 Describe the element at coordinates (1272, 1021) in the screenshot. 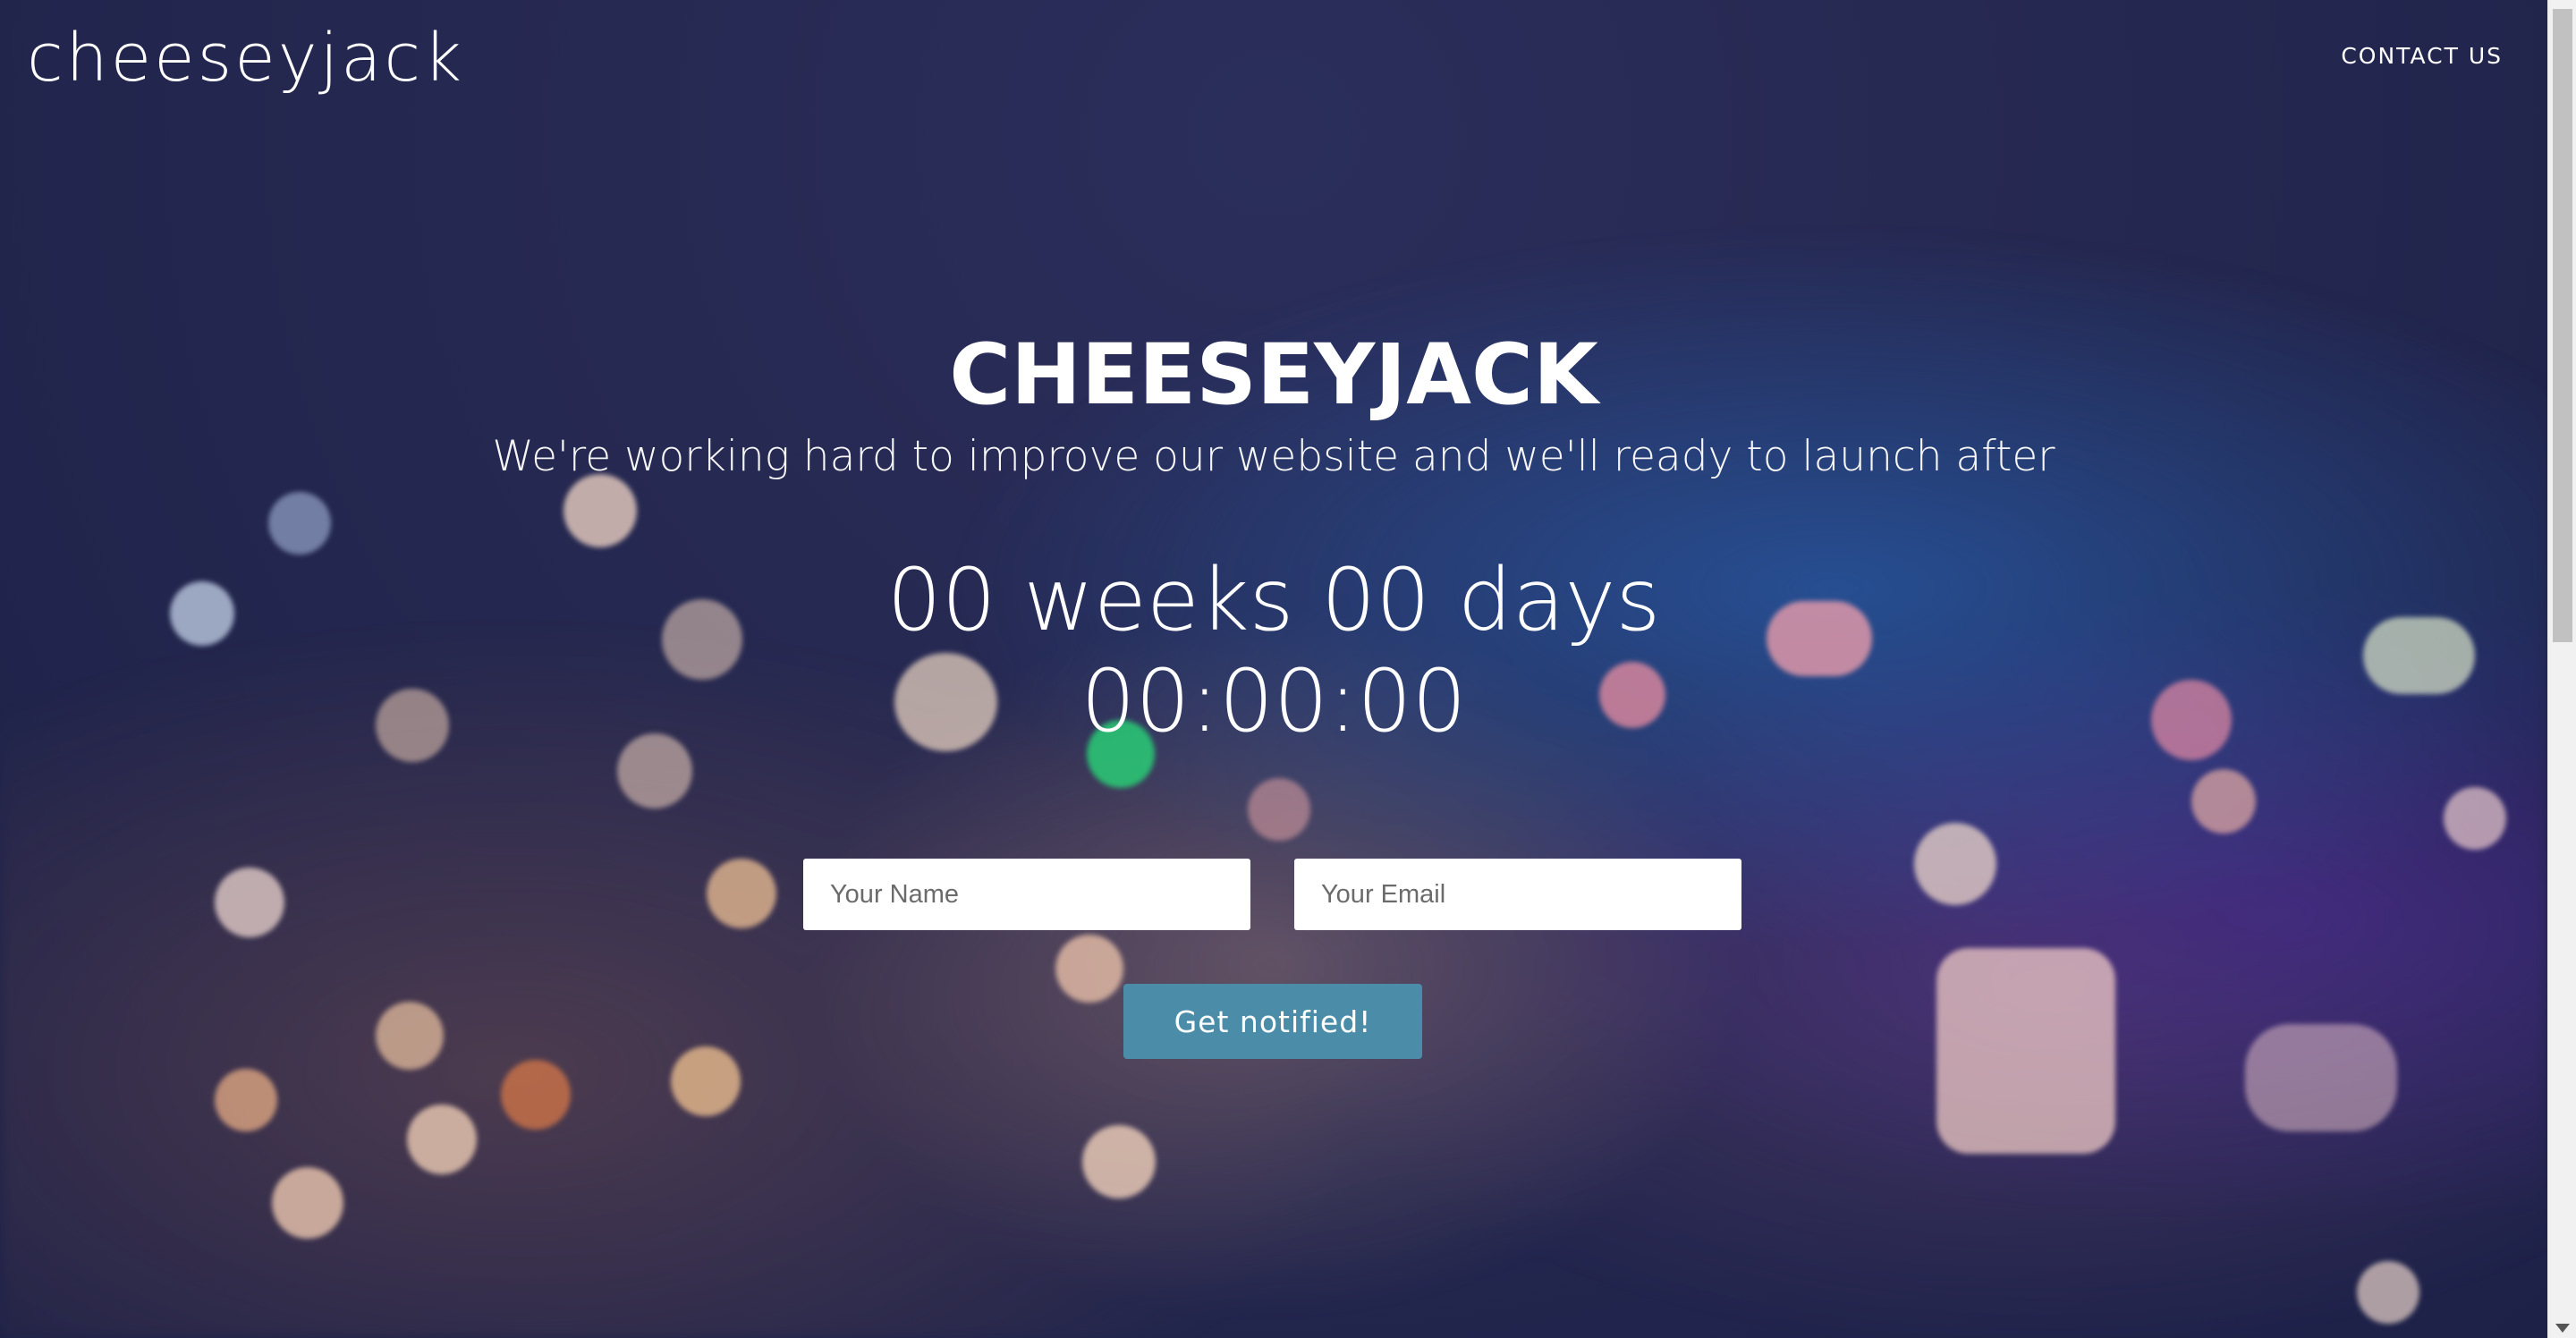

I see `get-notified-button: Get notified!` at that location.